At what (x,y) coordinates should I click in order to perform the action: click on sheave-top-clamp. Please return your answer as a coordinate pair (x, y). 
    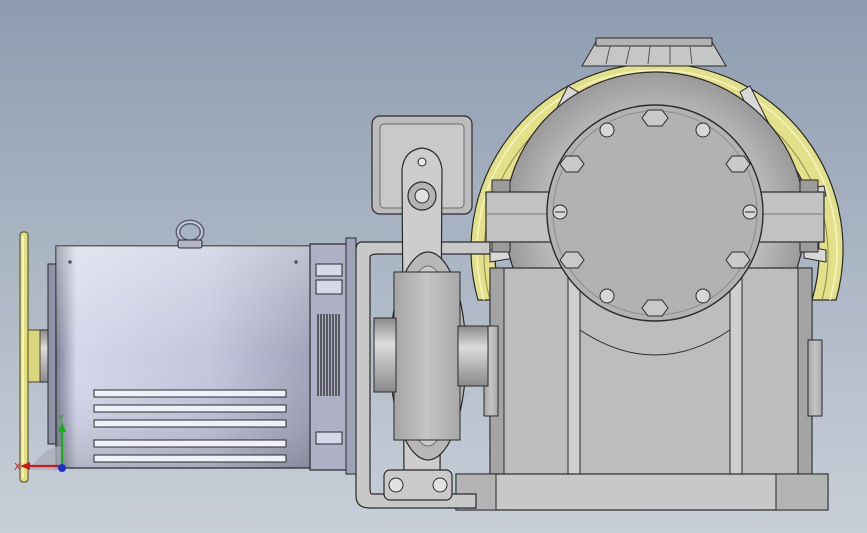
    Looking at the image, I should click on (654, 52).